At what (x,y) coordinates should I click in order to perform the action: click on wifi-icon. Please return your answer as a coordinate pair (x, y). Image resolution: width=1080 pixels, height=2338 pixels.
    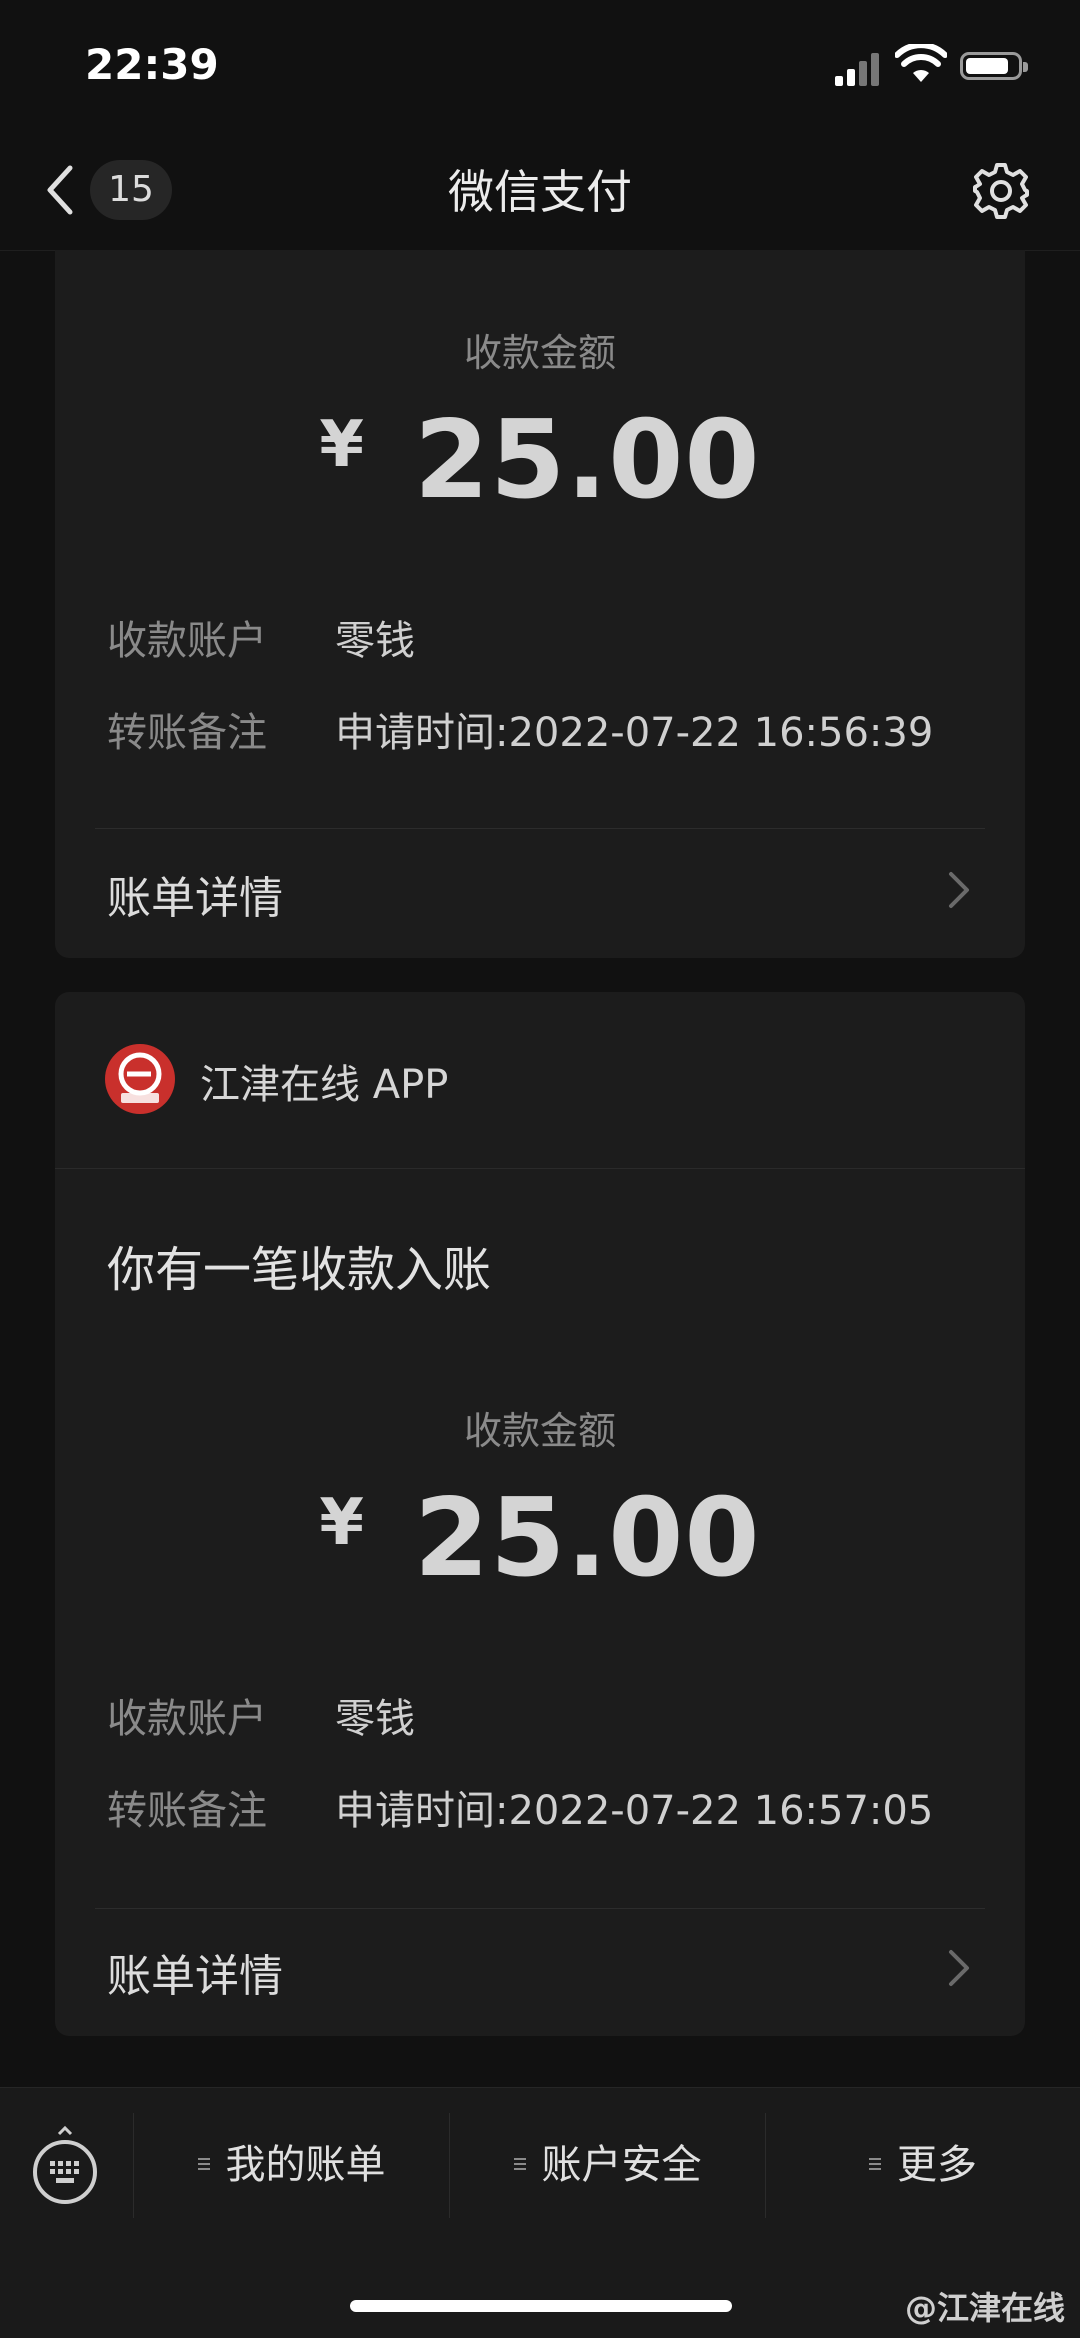
    Looking at the image, I should click on (921, 63).